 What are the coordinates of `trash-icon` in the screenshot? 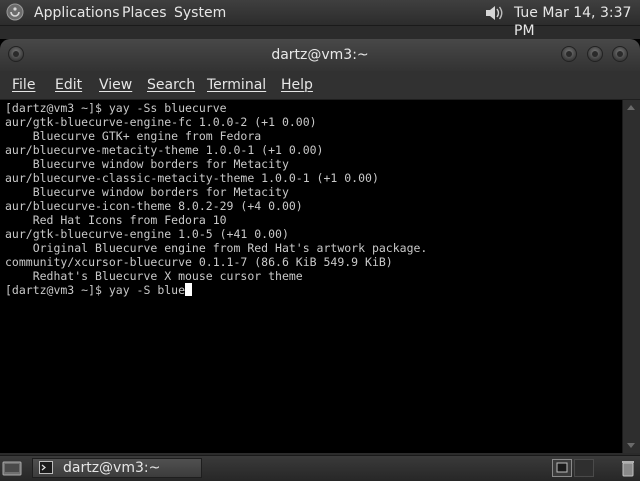 It's located at (628, 468).